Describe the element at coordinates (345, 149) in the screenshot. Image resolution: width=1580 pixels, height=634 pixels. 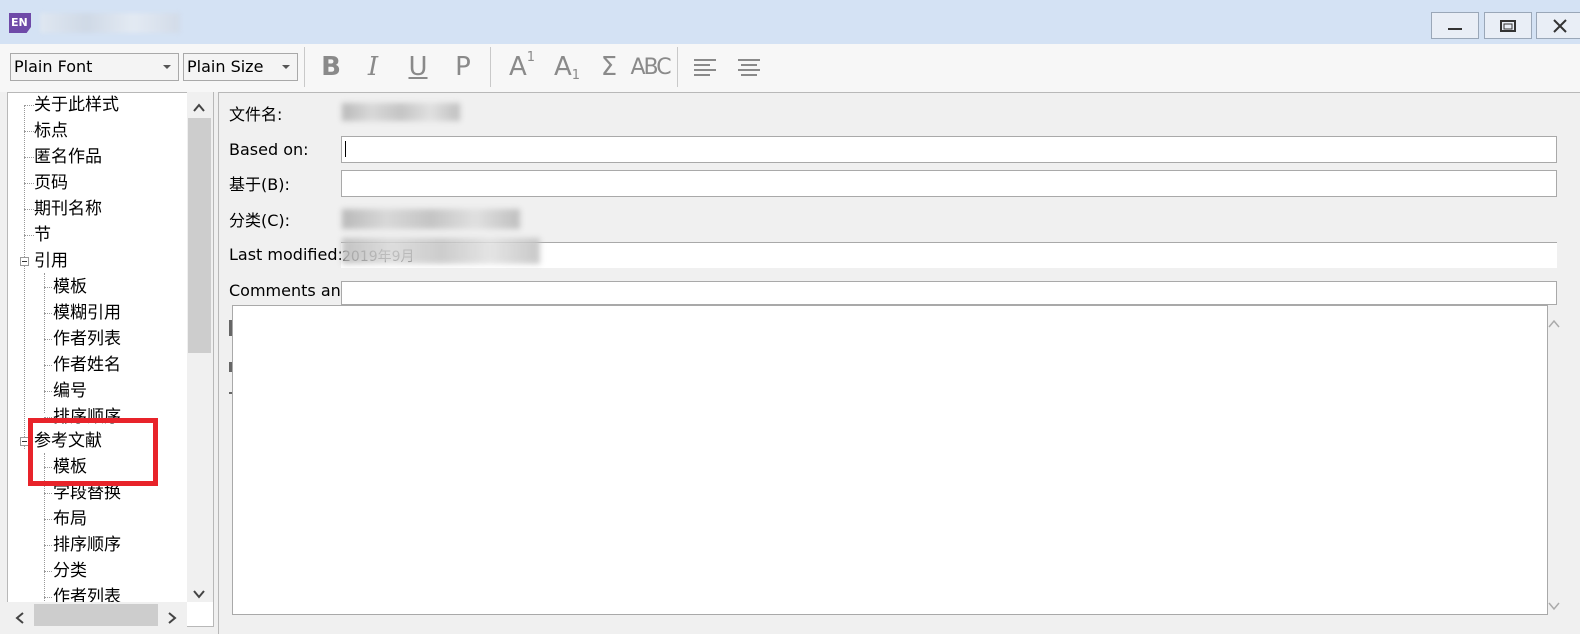
I see `text-cursor` at that location.